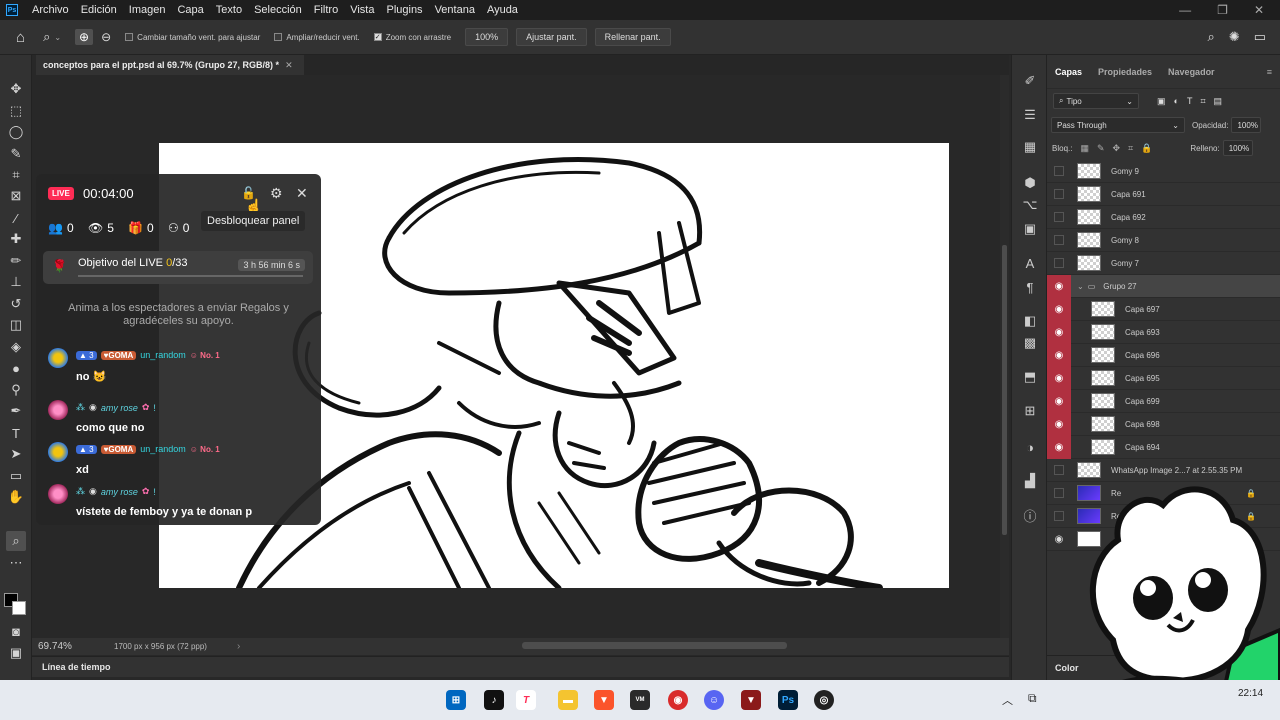  I want to click on layer-row: ◉ Capa 699, so click(1163, 401).